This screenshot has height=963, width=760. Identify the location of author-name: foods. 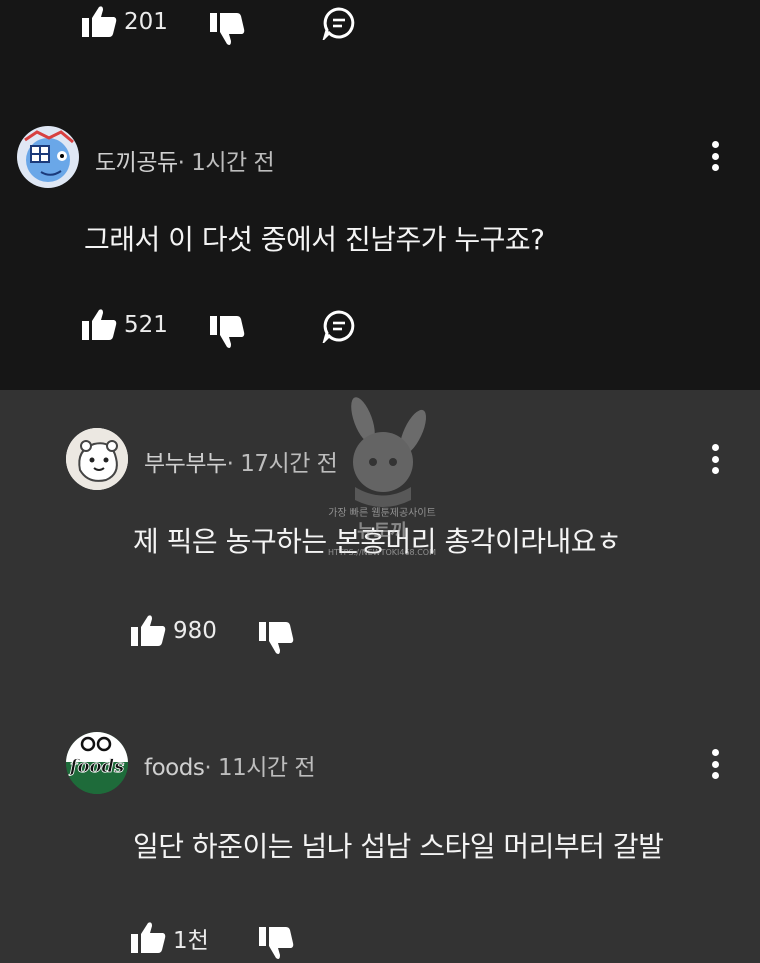
(174, 768).